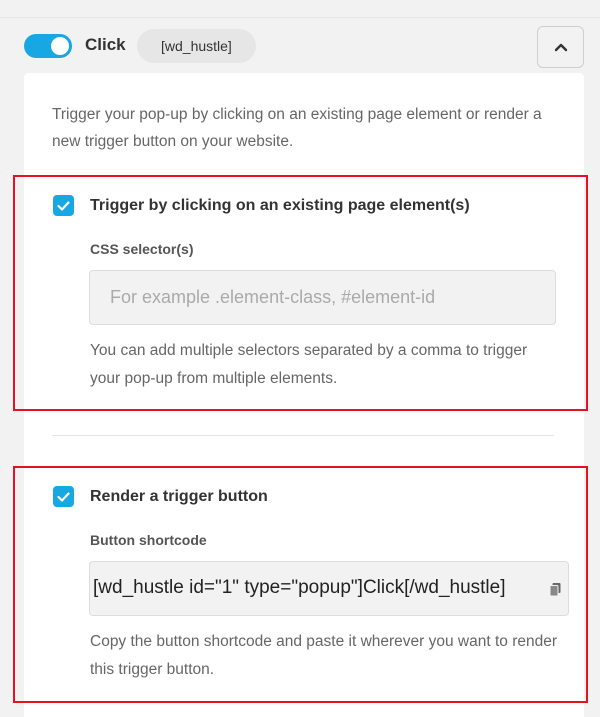 The height and width of the screenshot is (717, 600). I want to click on trigger-button-label: Render a trigger button, so click(179, 496).